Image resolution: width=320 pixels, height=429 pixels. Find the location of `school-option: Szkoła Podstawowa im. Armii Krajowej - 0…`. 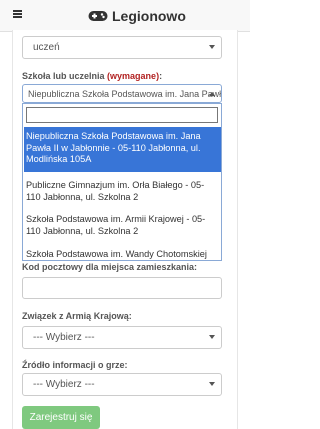

school-option: Szkoła Podstawowa im. Armii Krajowej - 0… is located at coordinates (122, 225).